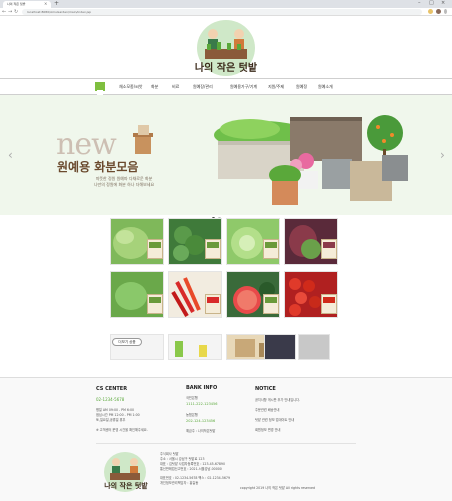 Image resolution: width=452 pixels, height=501 pixels. What do you see at coordinates (419, 3) in the screenshot?
I see `minimize-icon: –` at bounding box center [419, 3].